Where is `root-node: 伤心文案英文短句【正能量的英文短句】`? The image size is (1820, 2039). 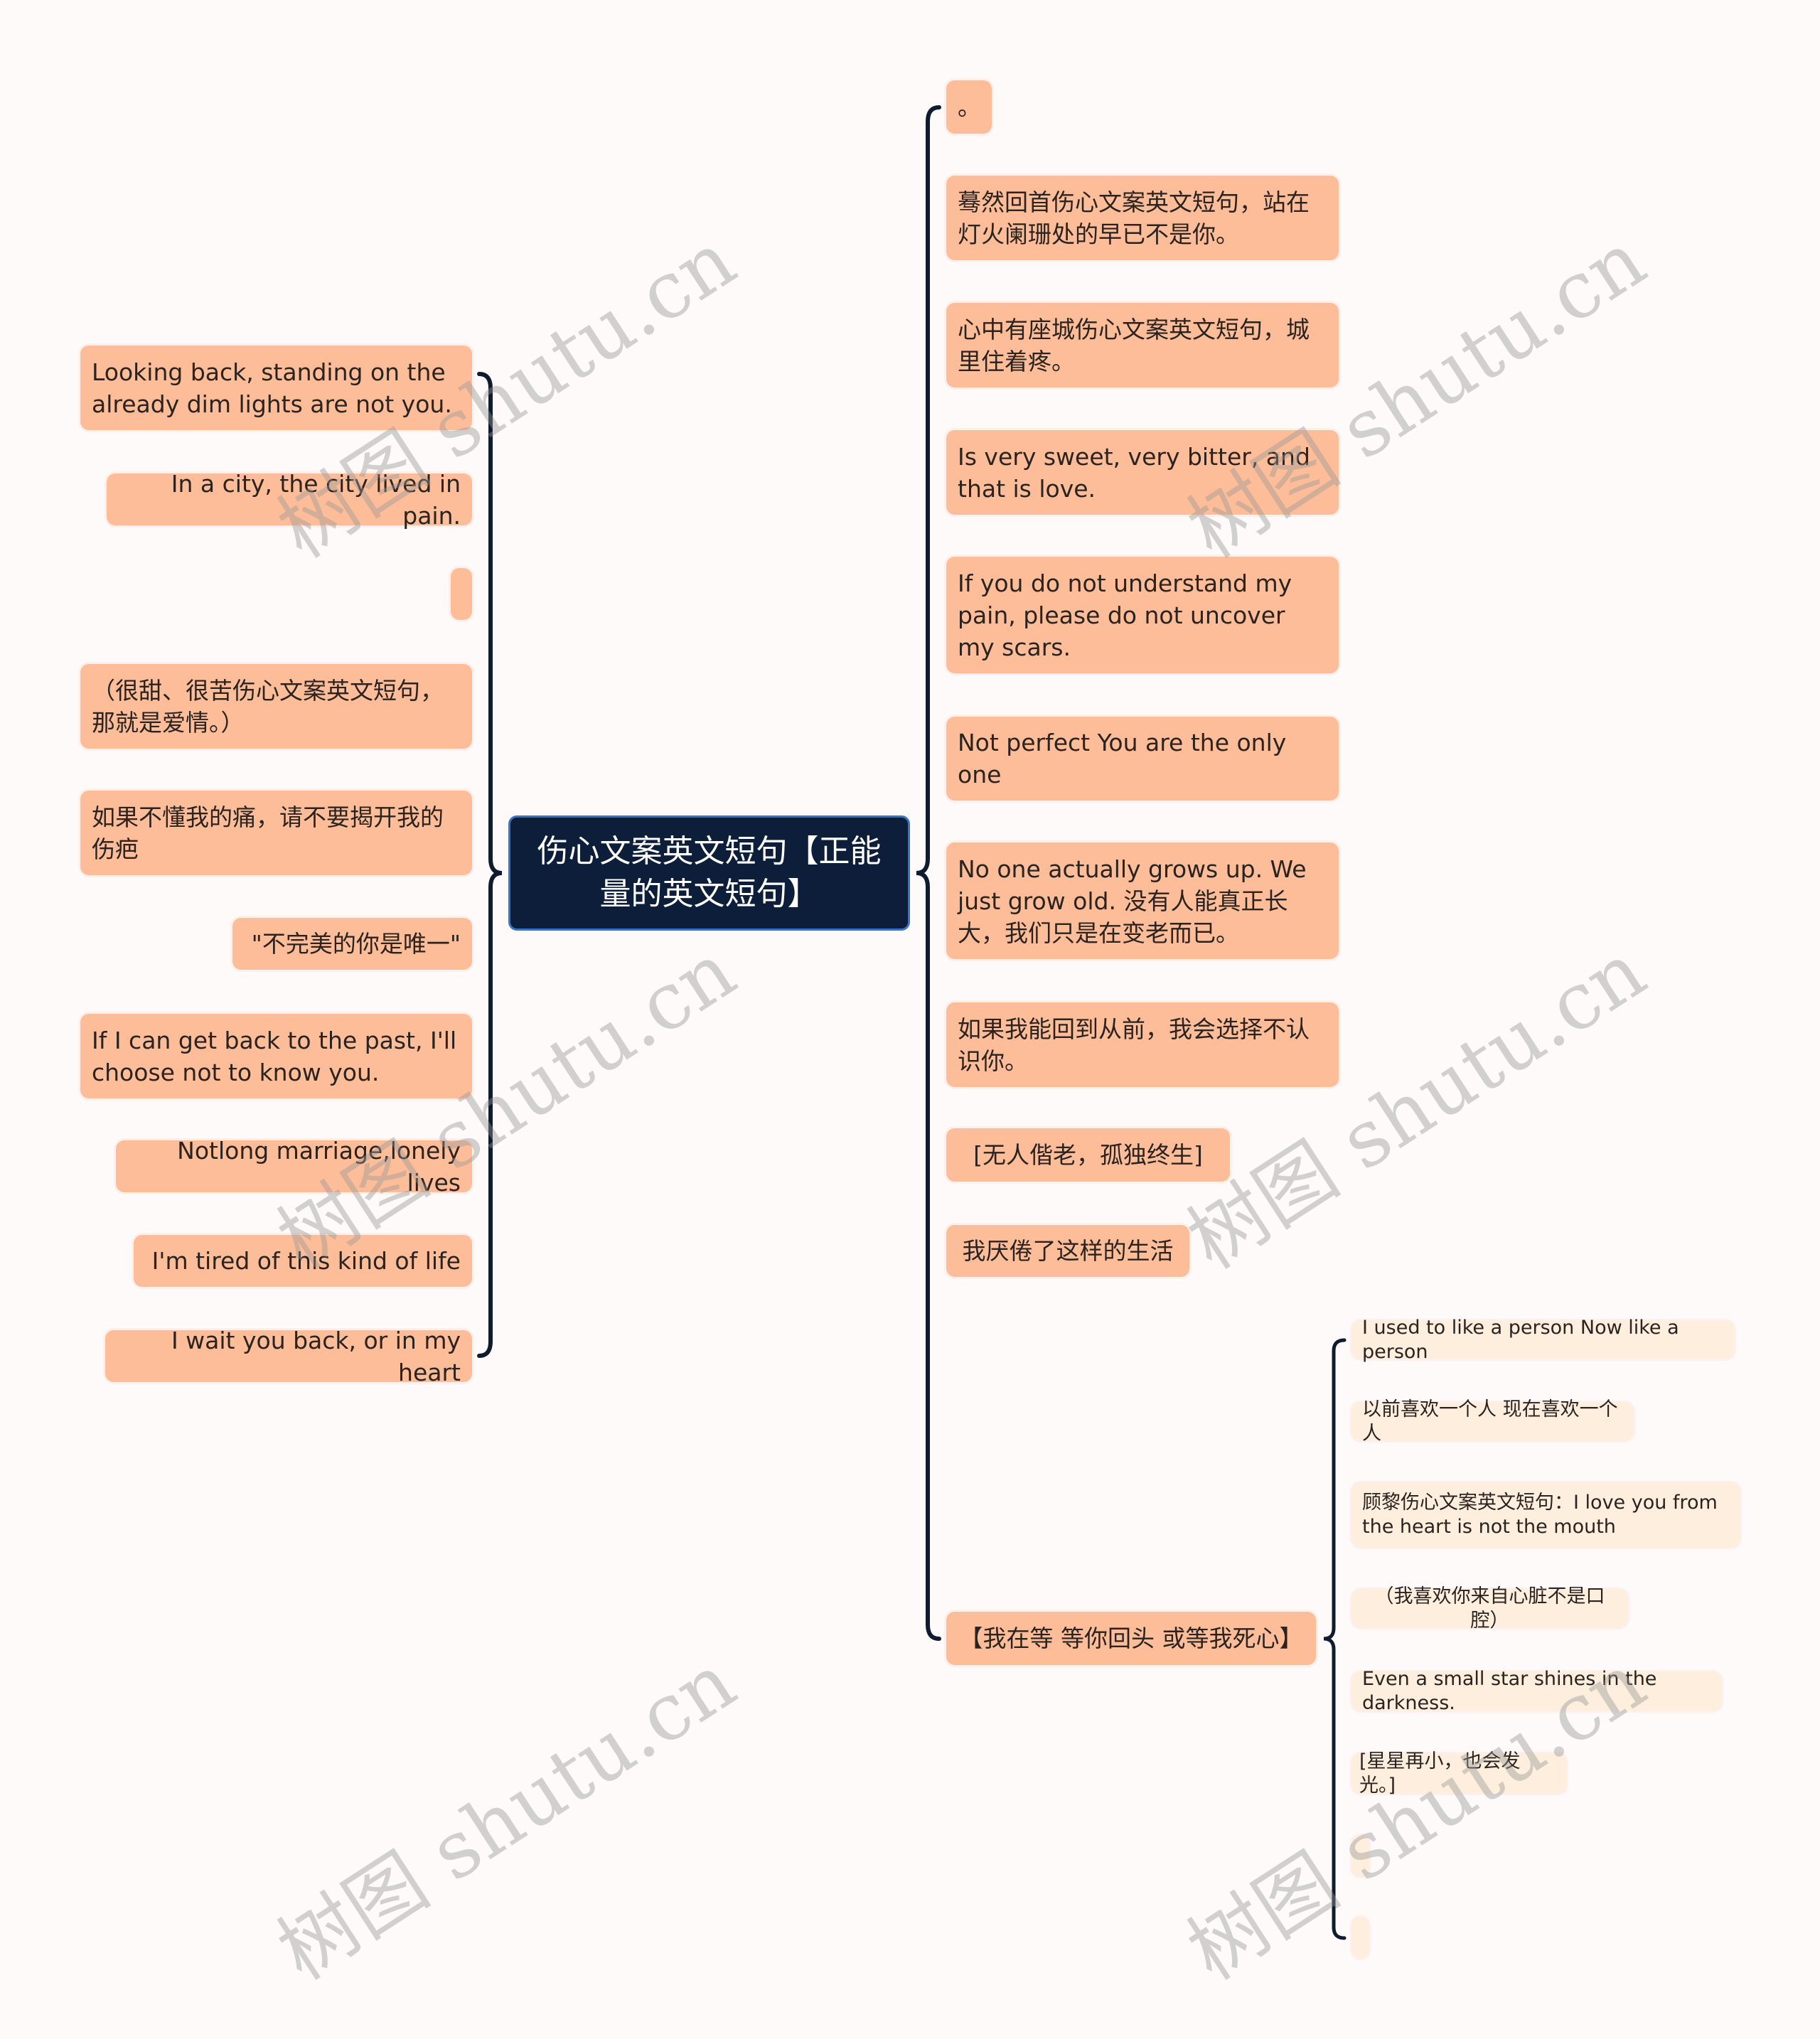
root-node: 伤心文案英文短句【正能量的英文短句】 is located at coordinates (709, 873).